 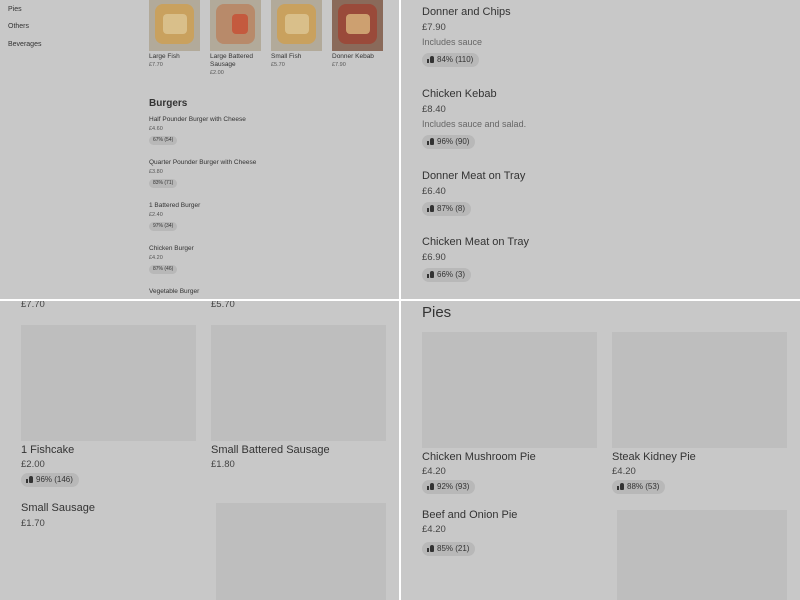 What do you see at coordinates (434, 27) in the screenshot?
I see `menu-item-price: £7.90` at bounding box center [434, 27].